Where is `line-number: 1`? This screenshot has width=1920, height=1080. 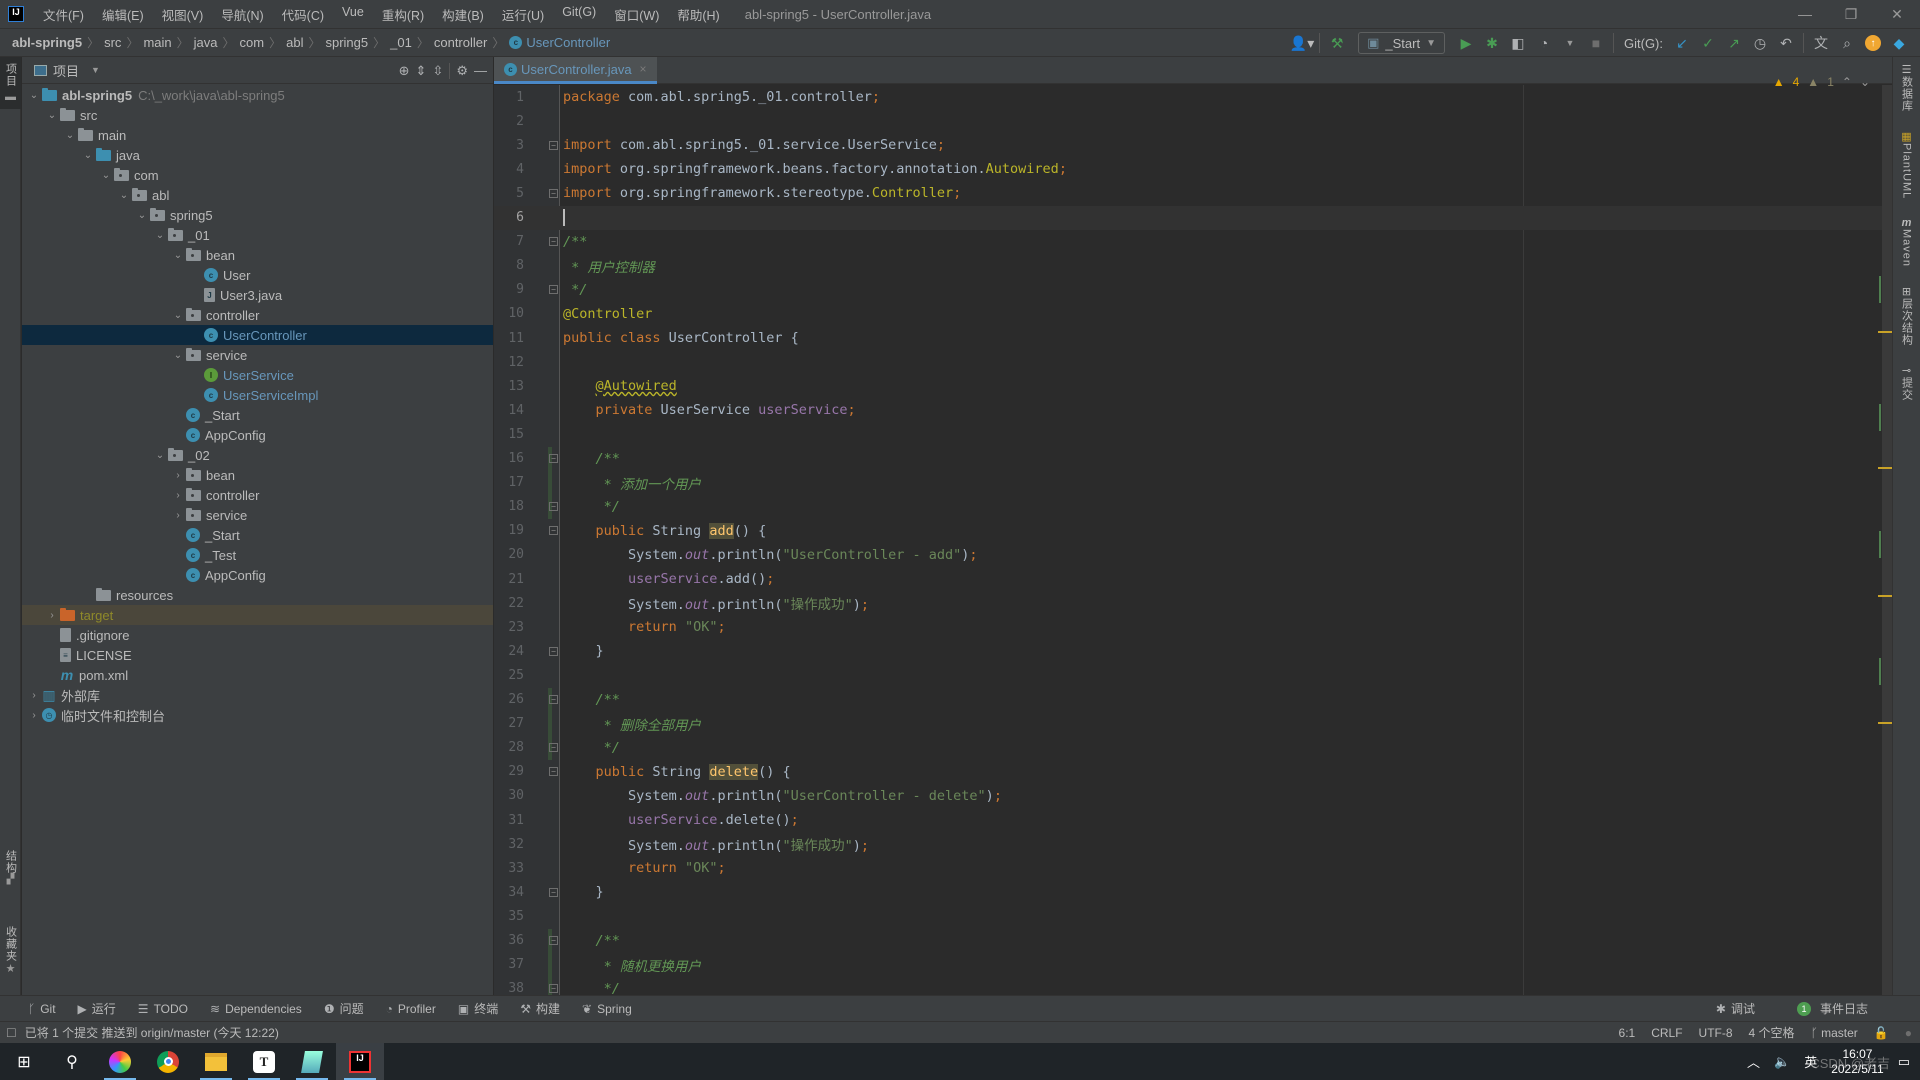
line-number: 1 is located at coordinates (509, 97).